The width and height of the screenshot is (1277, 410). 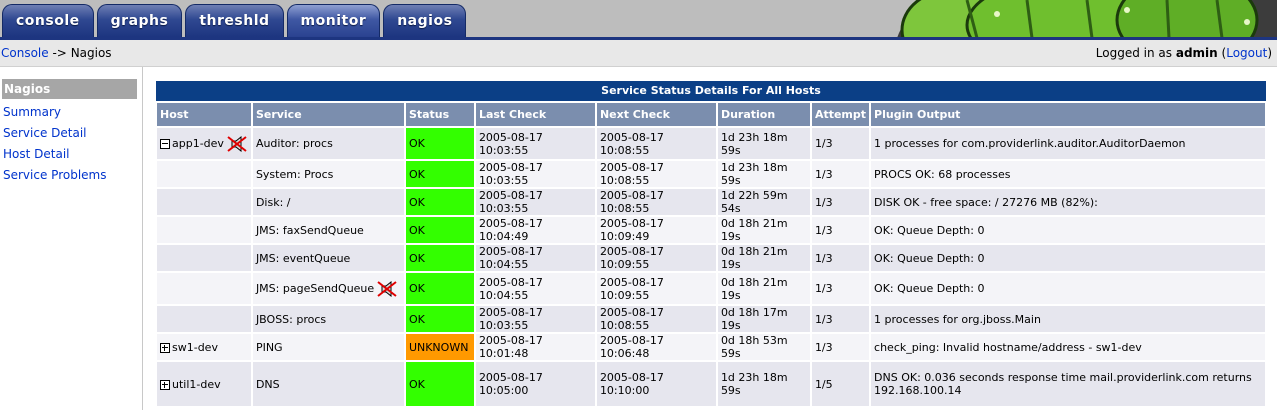 What do you see at coordinates (328, 174) in the screenshot?
I see `service-cell: System: Procs` at bounding box center [328, 174].